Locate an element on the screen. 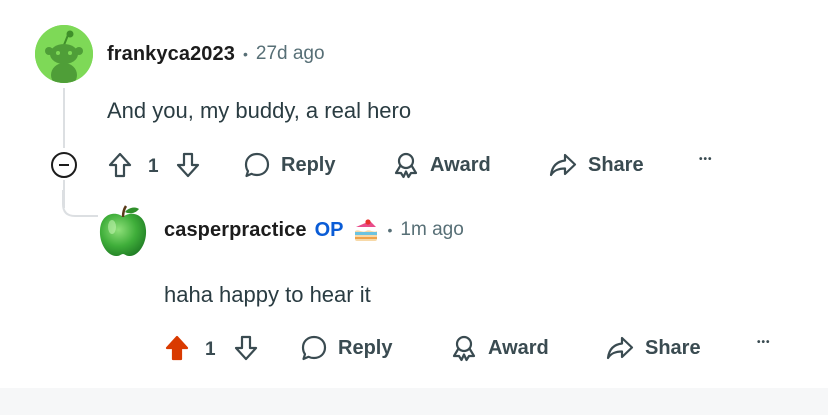 Image resolution: width=828 pixels, height=415 pixels. snoo-avatar-icon is located at coordinates (64, 54).